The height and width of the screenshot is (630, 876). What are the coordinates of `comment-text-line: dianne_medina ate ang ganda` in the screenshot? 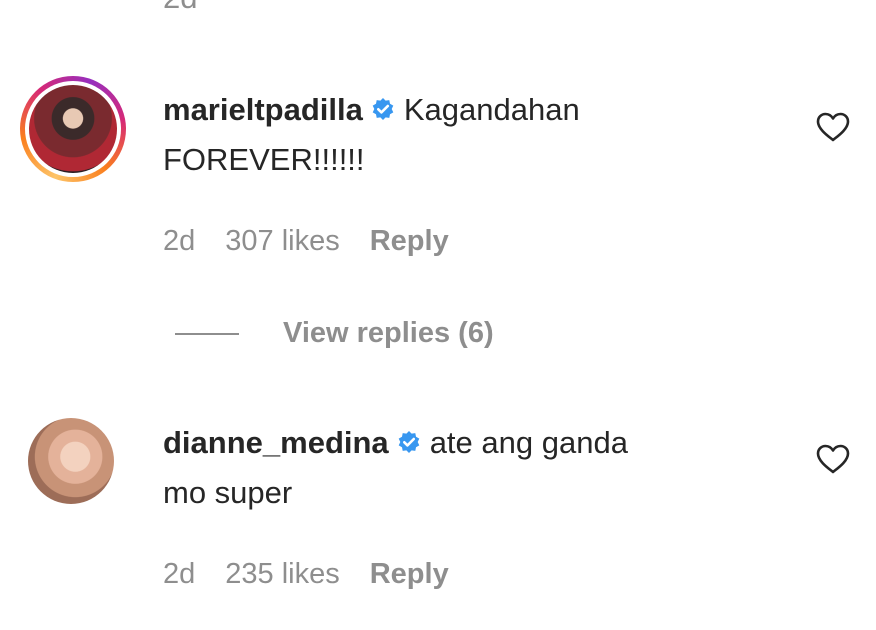 It's located at (395, 444).